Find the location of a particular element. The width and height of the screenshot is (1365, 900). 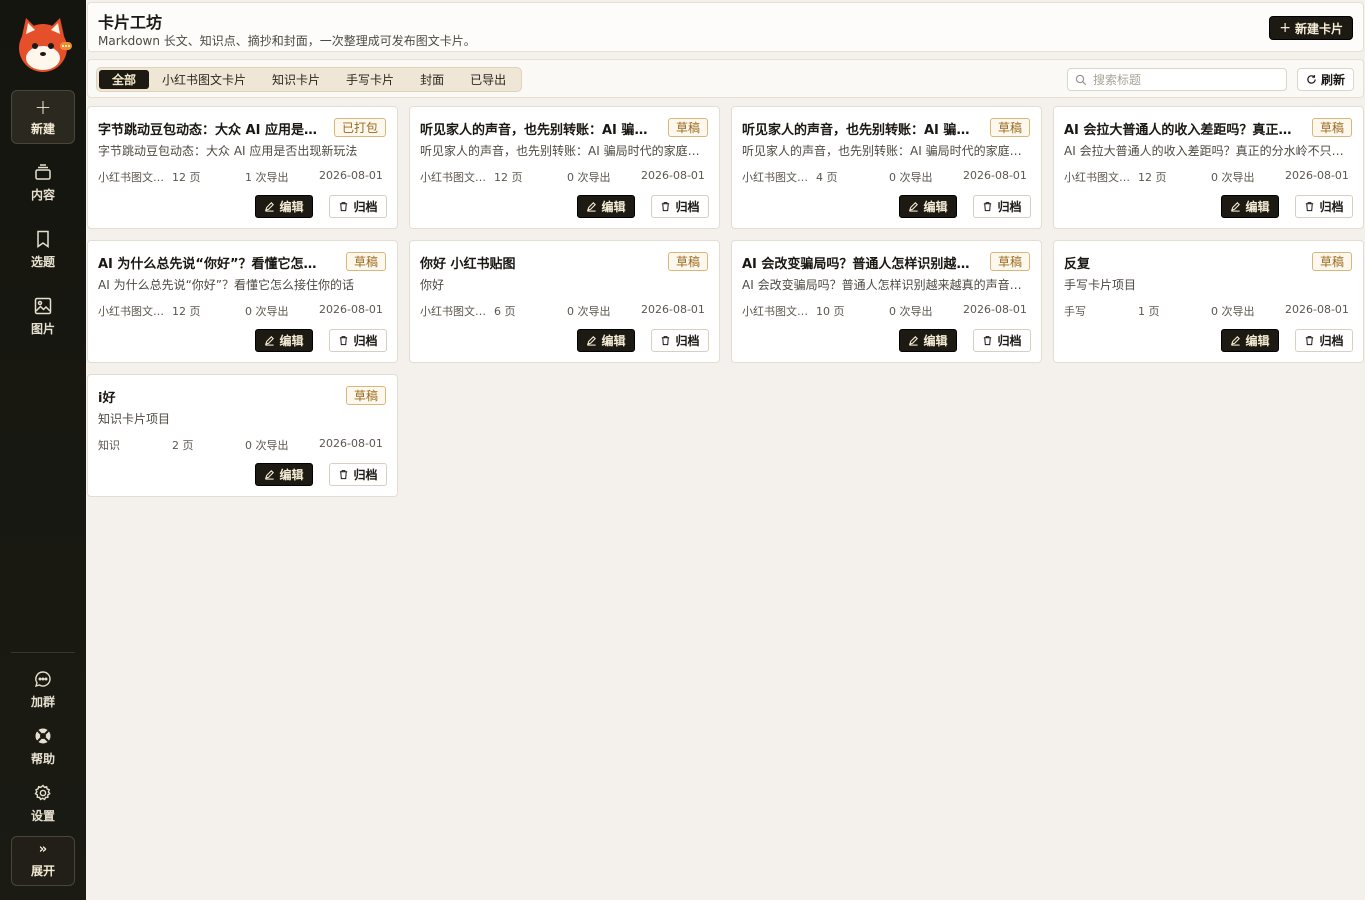

search-icon is located at coordinates (1081, 79).